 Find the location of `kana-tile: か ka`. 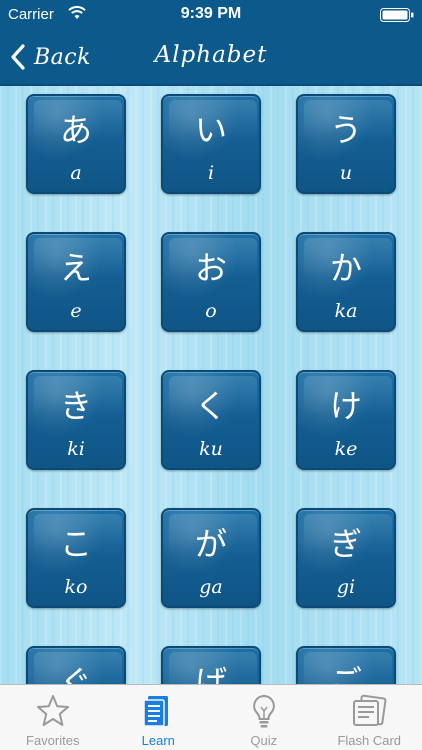

kana-tile: か ka is located at coordinates (346, 282).